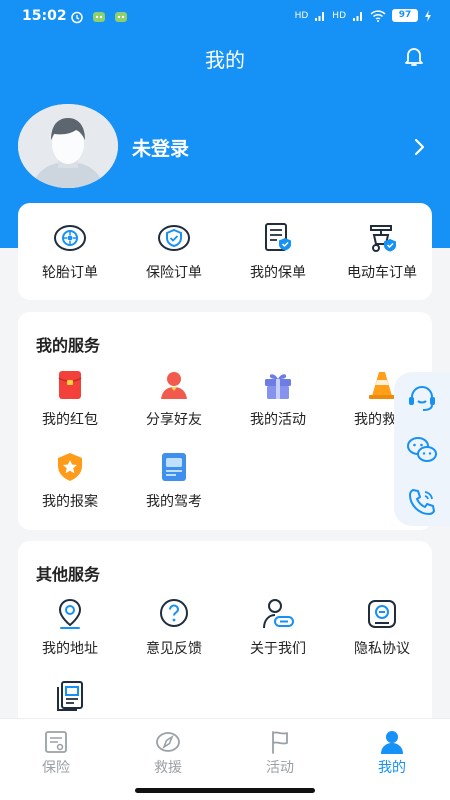 The image size is (450, 800). Describe the element at coordinates (278, 237) in the screenshot. I see `policy-document-icon` at that location.